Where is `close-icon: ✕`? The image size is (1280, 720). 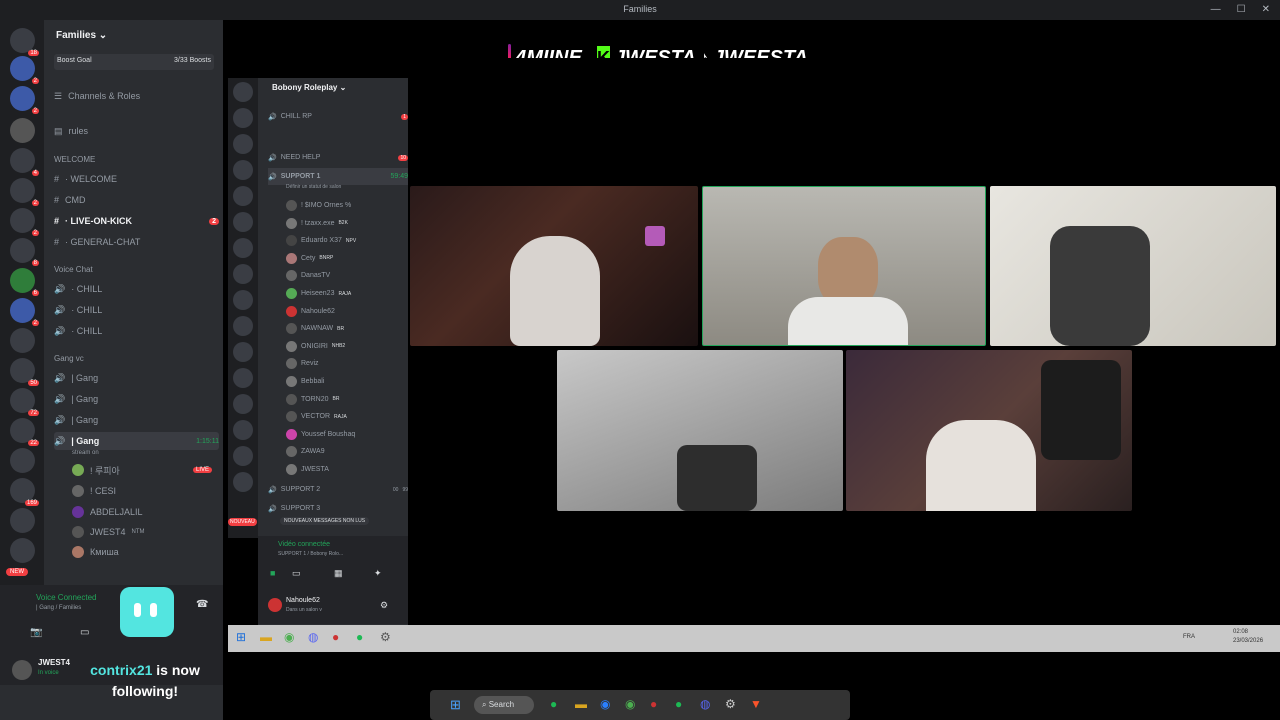 close-icon: ✕ is located at coordinates (1266, 9).